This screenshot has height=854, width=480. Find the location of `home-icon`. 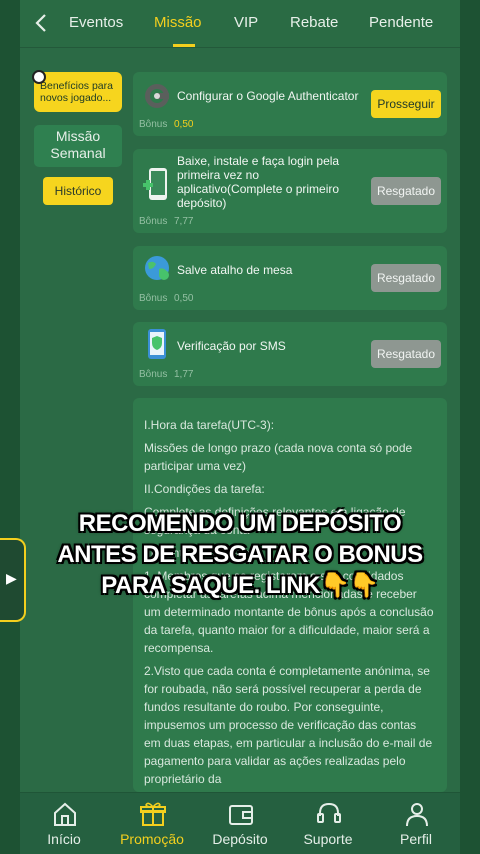

home-icon is located at coordinates (65, 814).